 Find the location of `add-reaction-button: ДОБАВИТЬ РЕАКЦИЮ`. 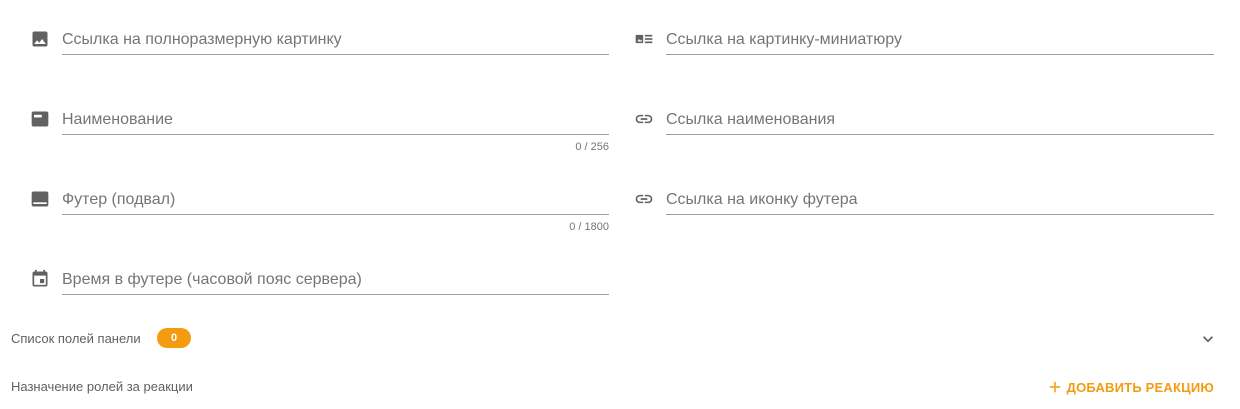

add-reaction-button: ДОБАВИТЬ РЕАКЦИЮ is located at coordinates (1130, 387).